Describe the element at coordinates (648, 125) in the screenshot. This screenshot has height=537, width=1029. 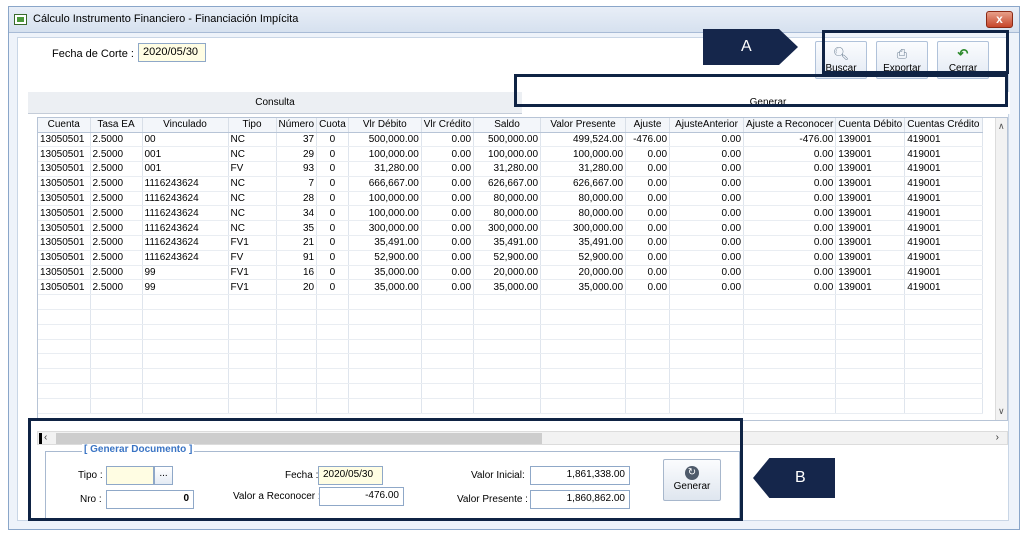
I see `column-header: Ajuste` at that location.